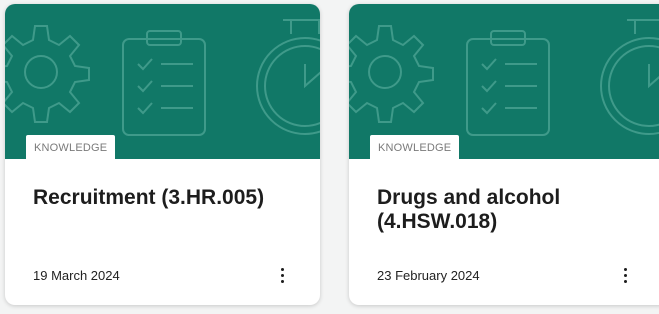 The height and width of the screenshot is (314, 659). I want to click on card-date: 23 February 2024, so click(428, 275).